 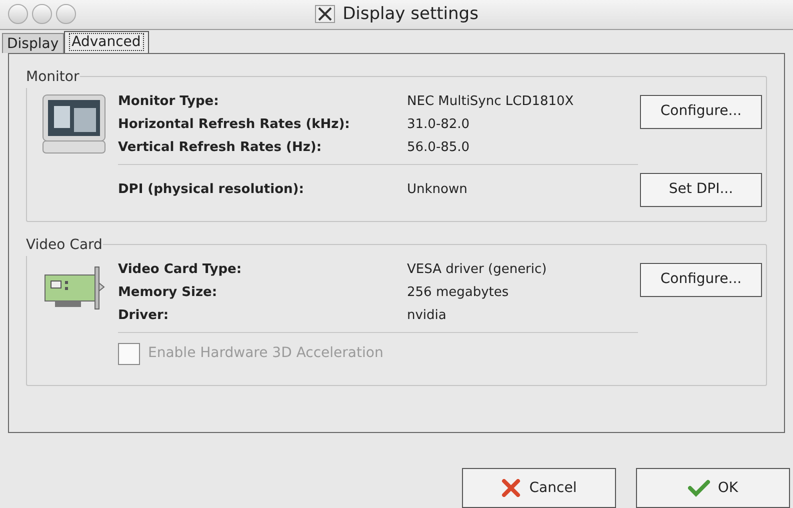 I want to click on field-value: NEC MultiSync LCD1810X, so click(x=490, y=102).